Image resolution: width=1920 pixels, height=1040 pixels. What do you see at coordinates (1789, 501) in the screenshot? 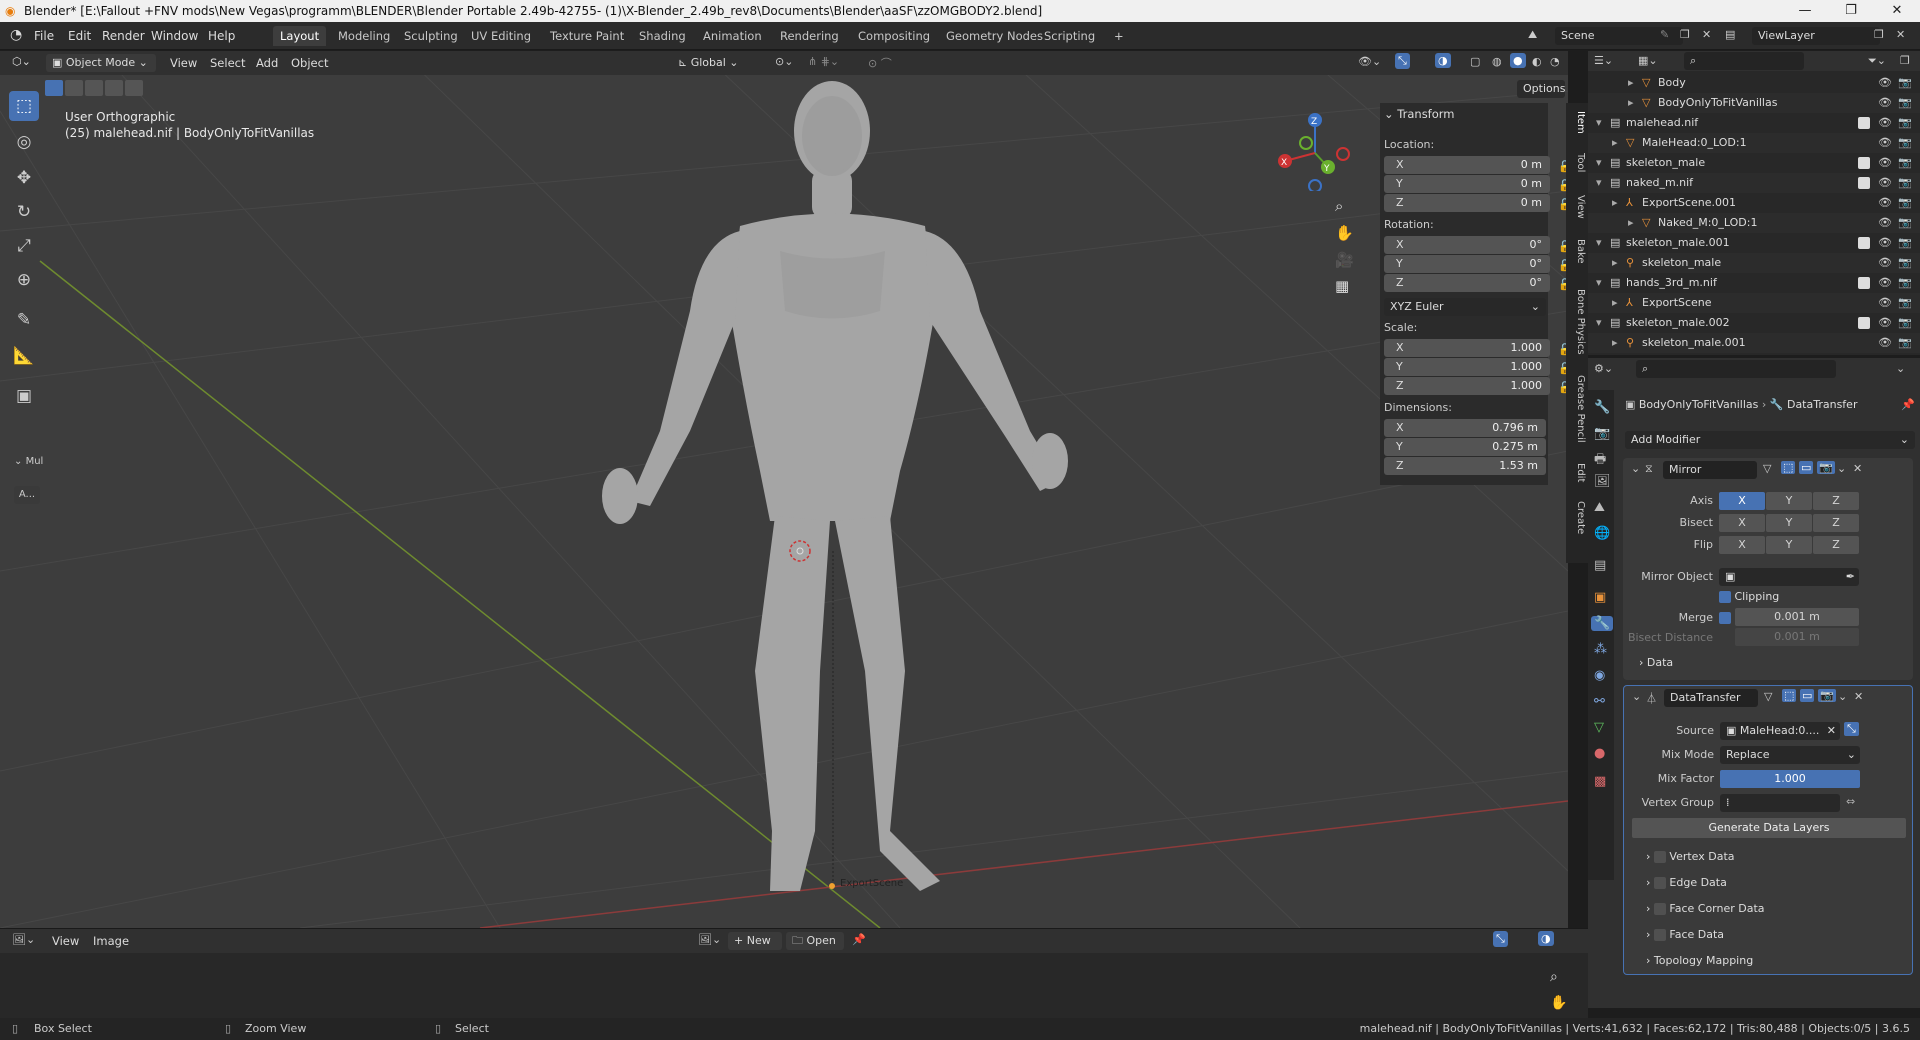
I see `axis-y-toggle: Y` at bounding box center [1789, 501].